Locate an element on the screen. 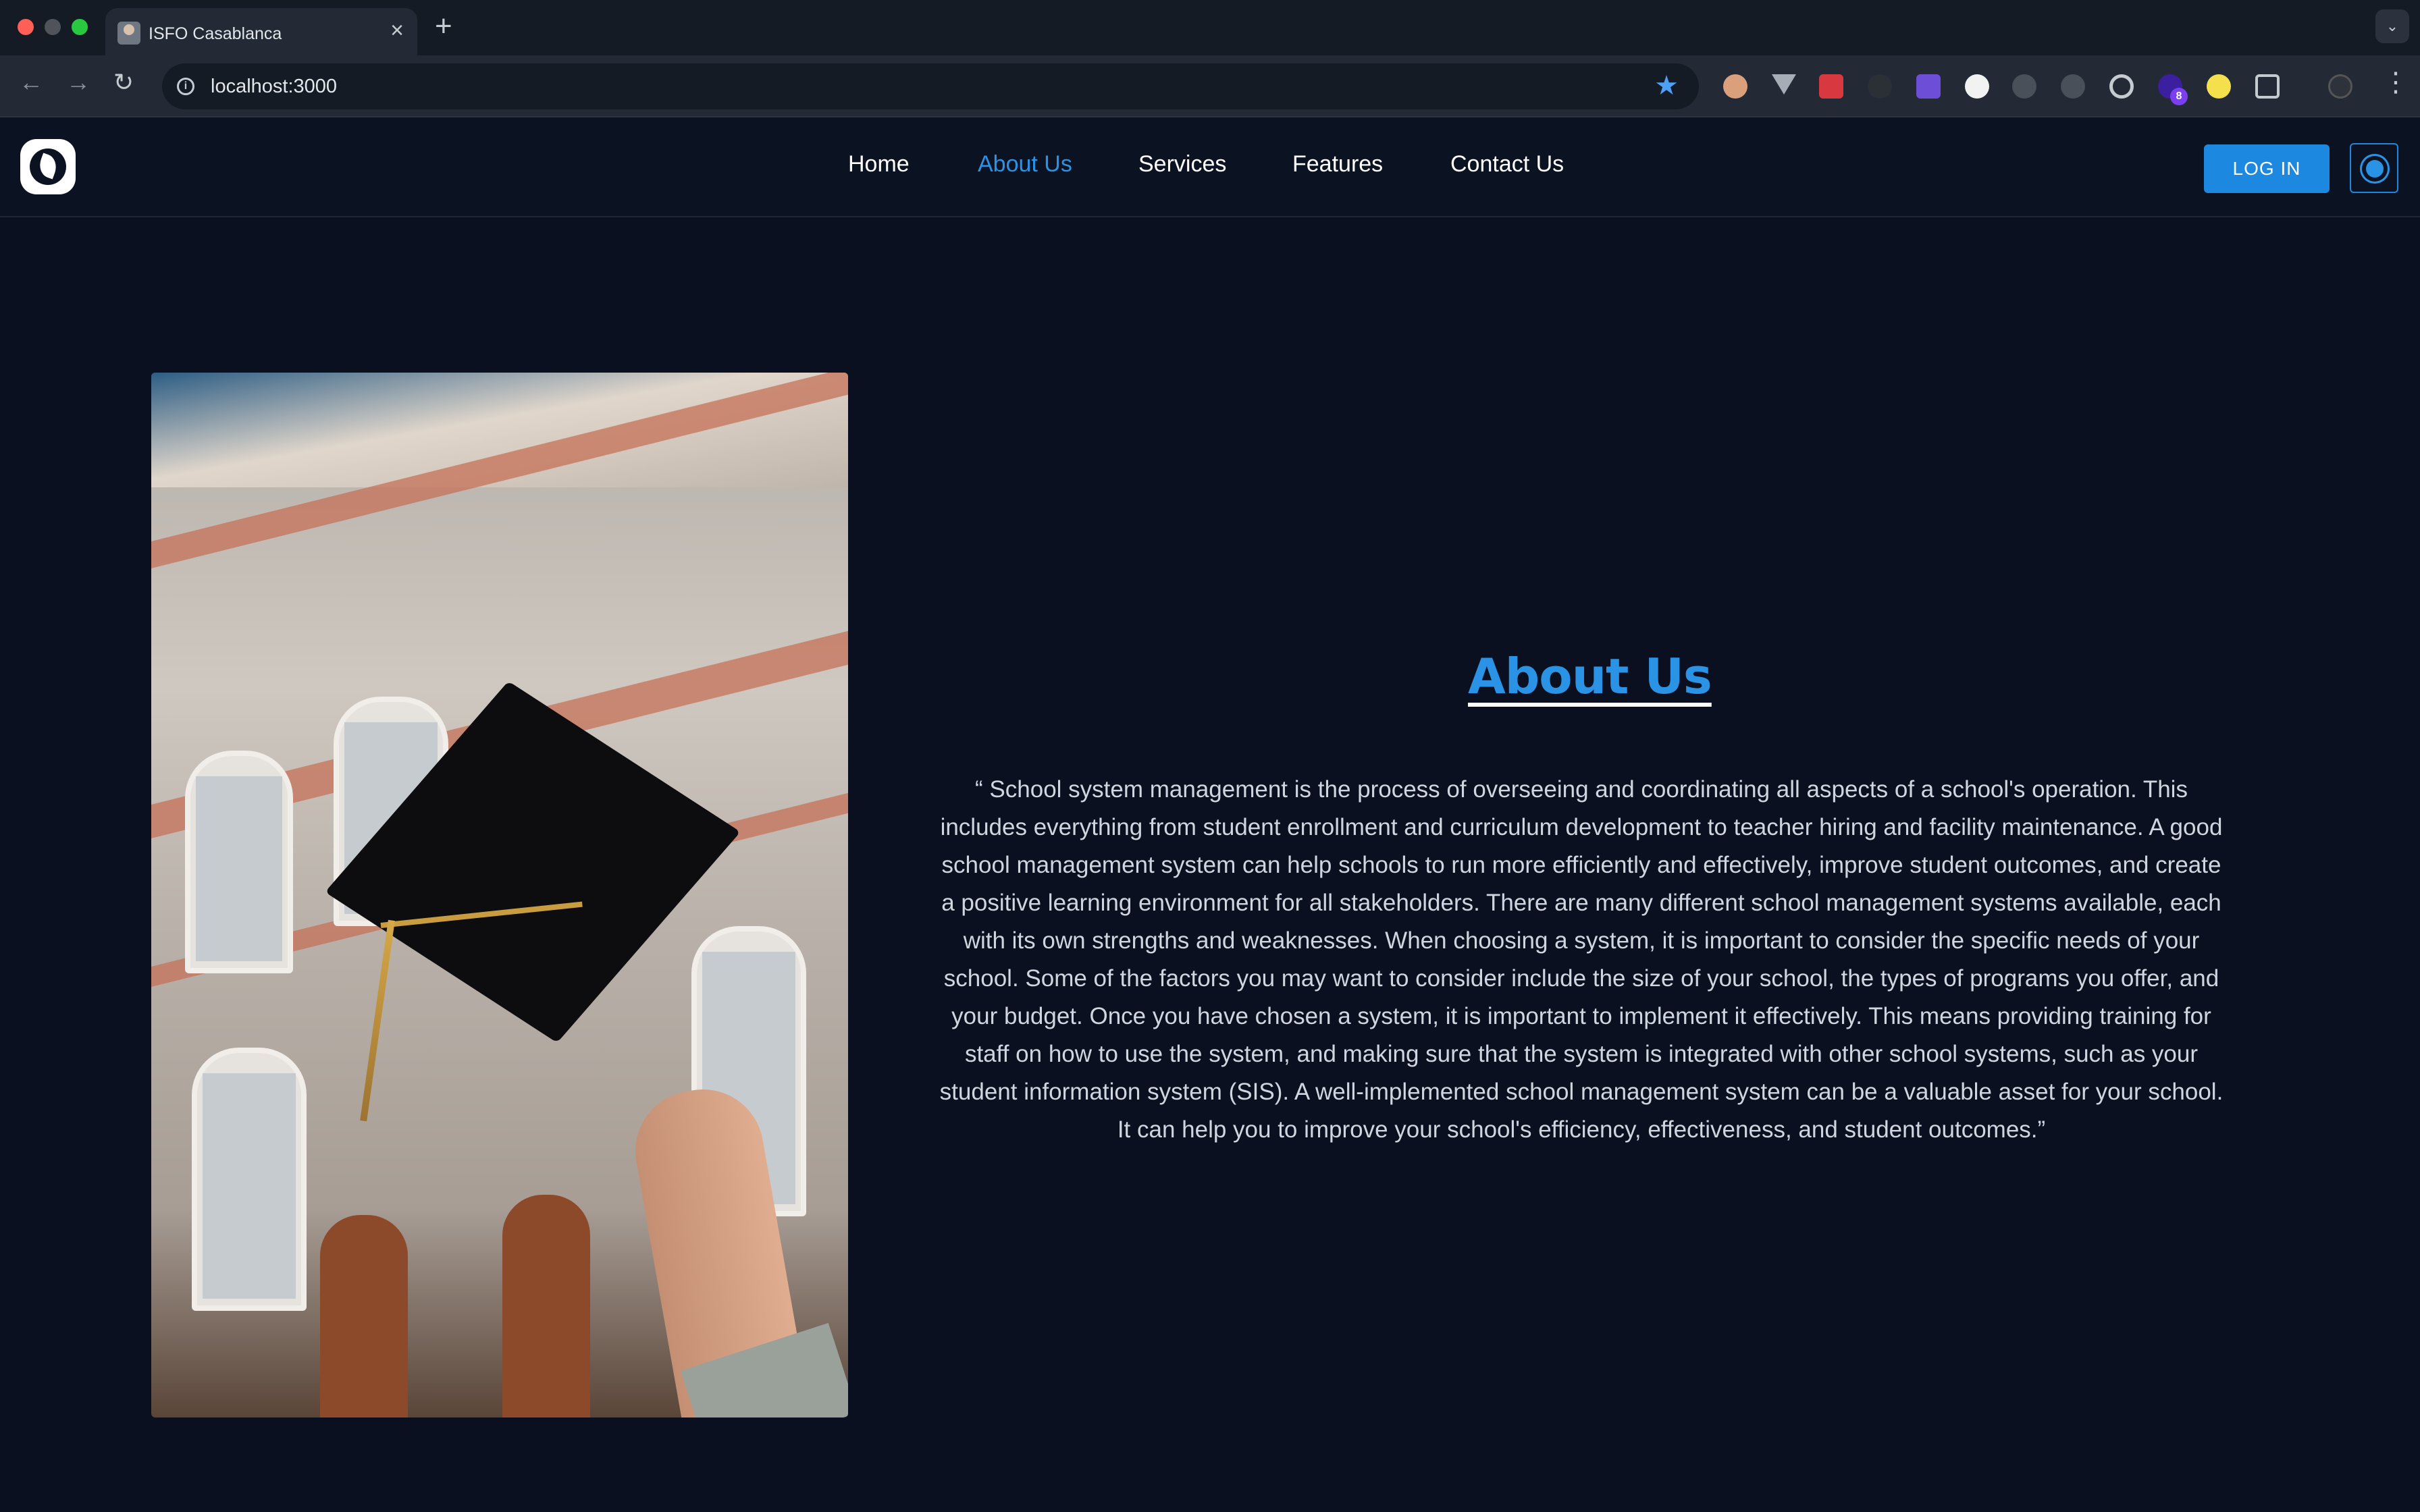 The width and height of the screenshot is (2420, 1512). new-tab-button: + is located at coordinates (443, 26).